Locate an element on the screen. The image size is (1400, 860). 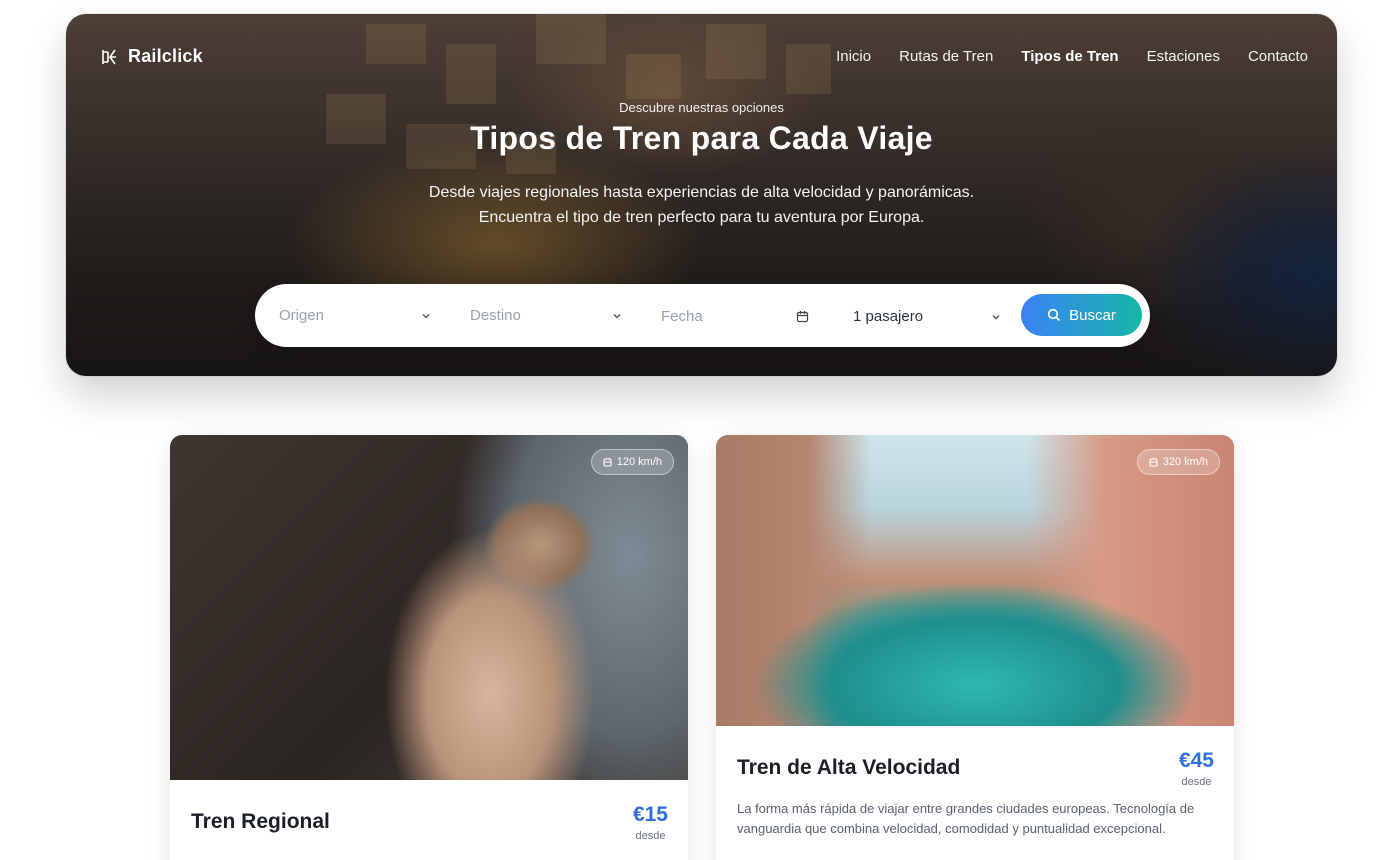
search-icon is located at coordinates (1054, 315).